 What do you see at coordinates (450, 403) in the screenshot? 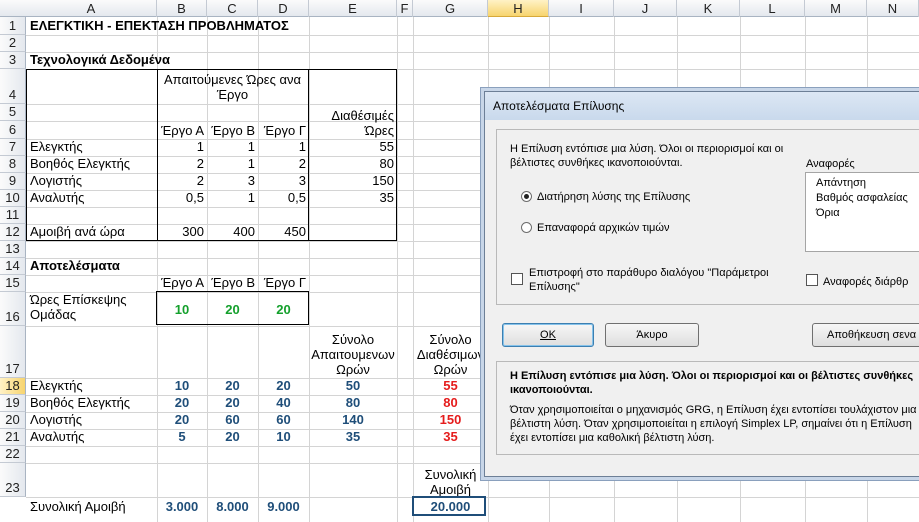
I see `cell-g18: 80` at bounding box center [450, 403].